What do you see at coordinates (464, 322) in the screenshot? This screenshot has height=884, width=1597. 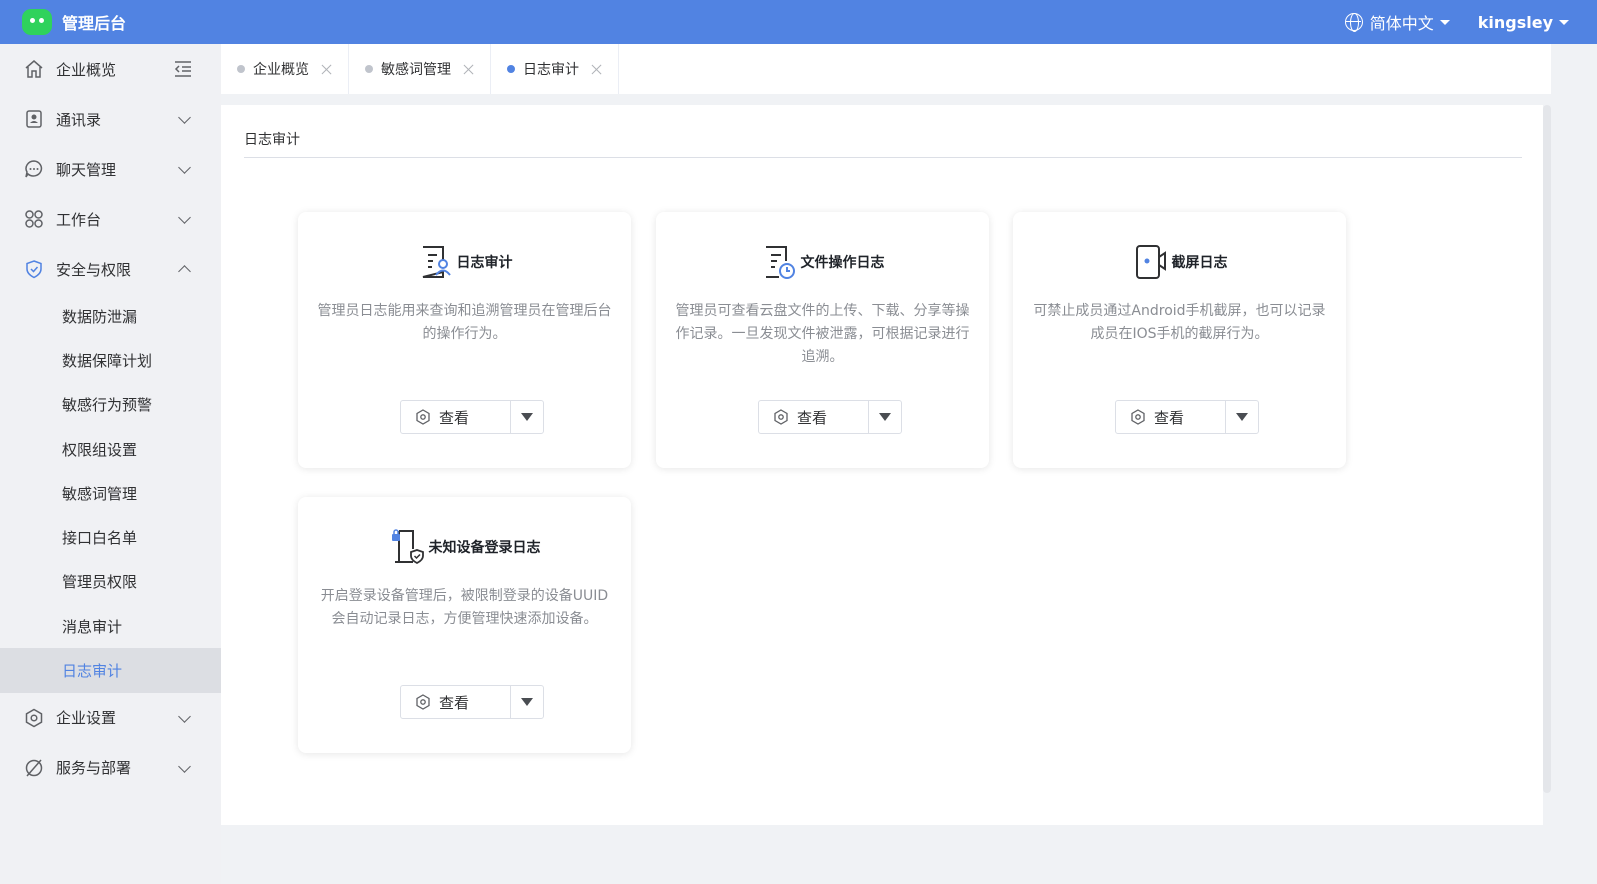 I see `card-description: 管理员日志能用来查询和追溯管理员在管理后台的操作行为。` at bounding box center [464, 322].